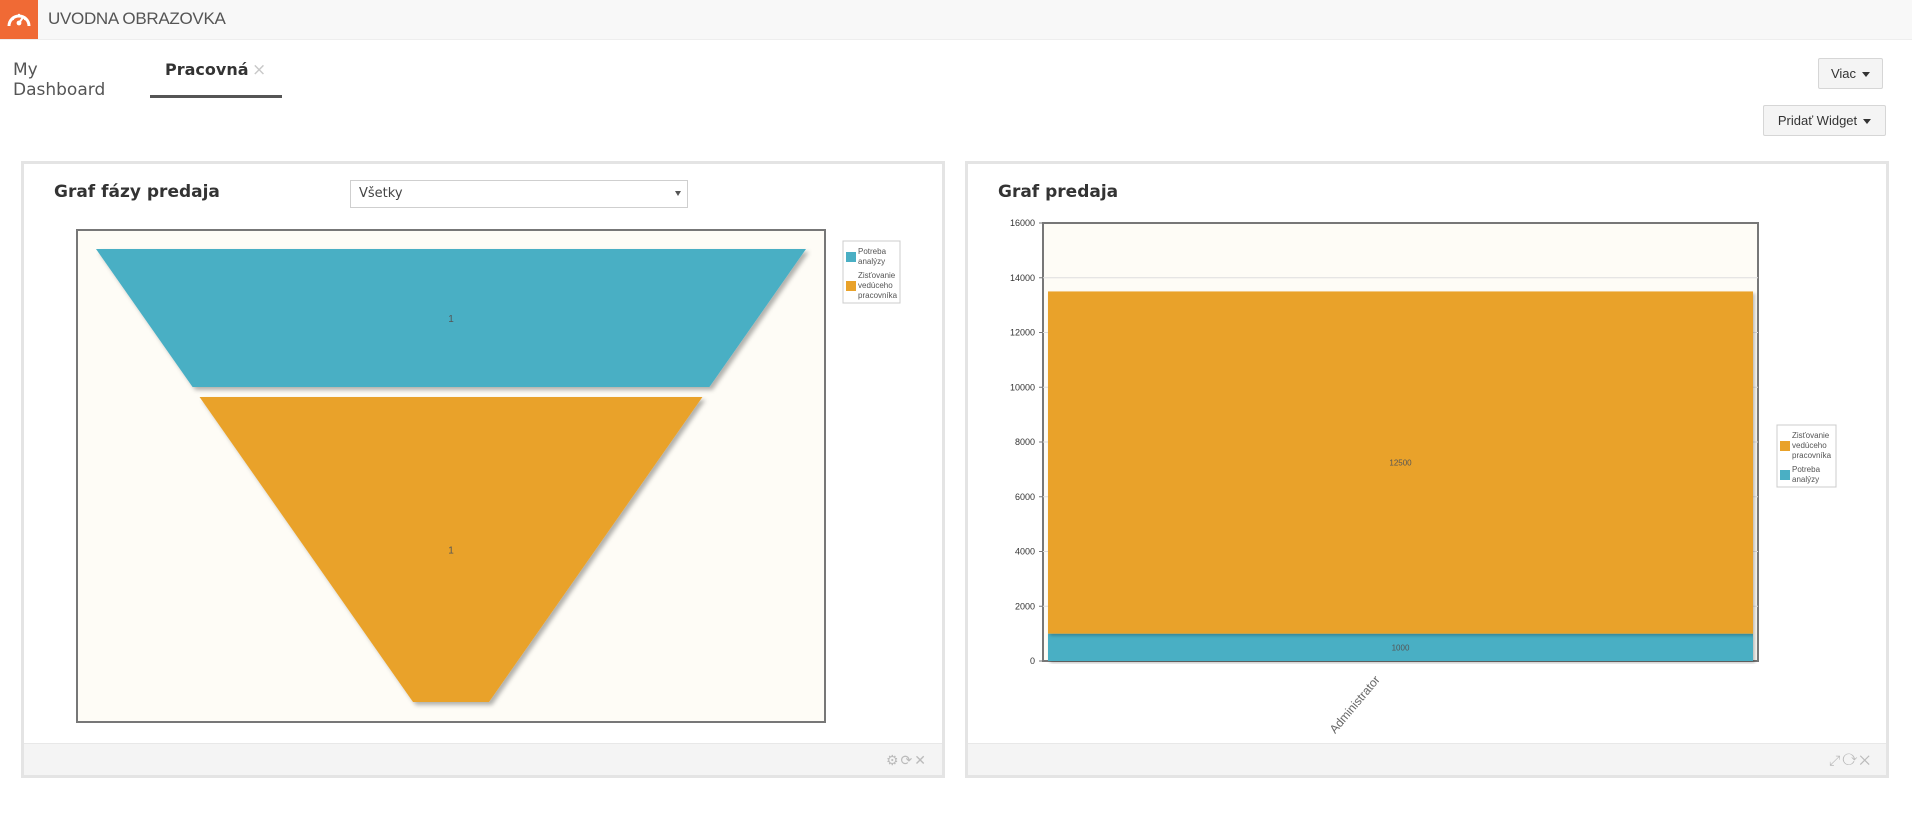  What do you see at coordinates (1401, 647) in the screenshot?
I see `bar-value-label: 1000` at bounding box center [1401, 647].